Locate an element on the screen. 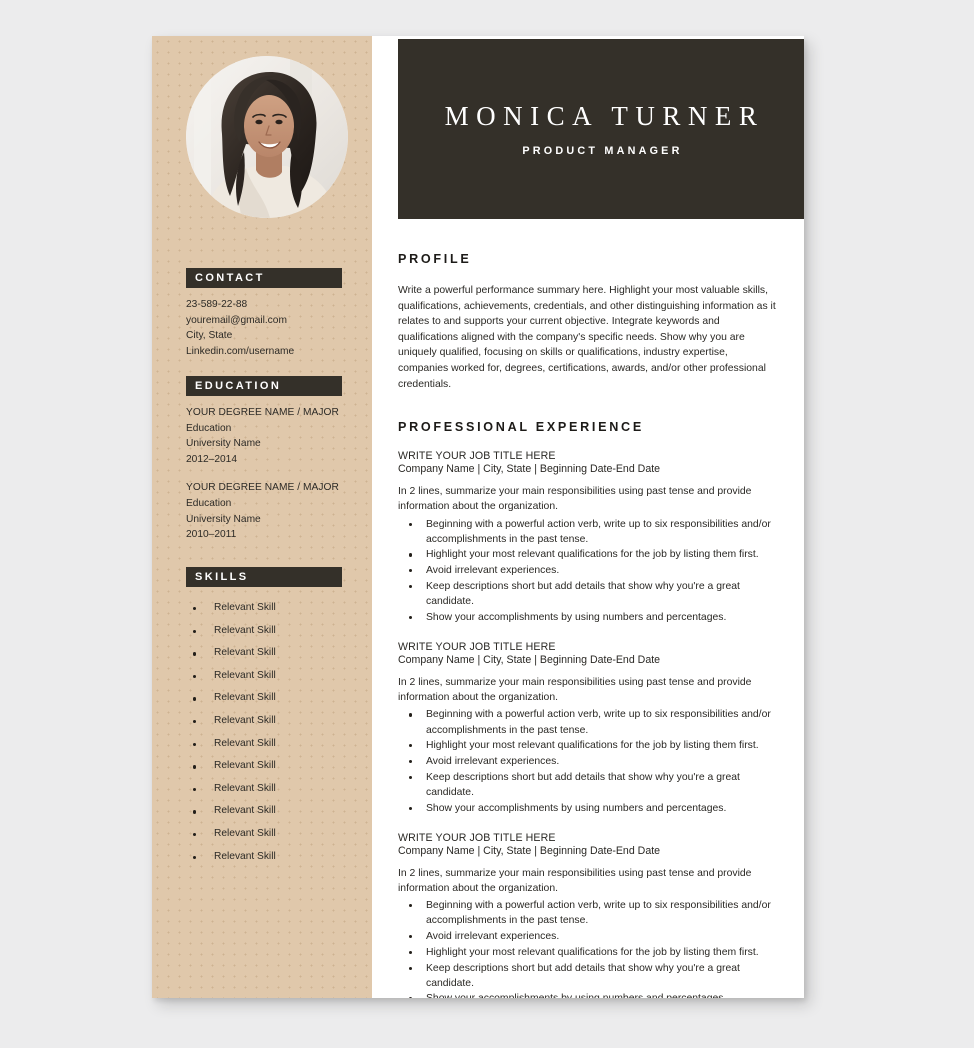 The width and height of the screenshot is (974, 1048). avatar is located at coordinates (267, 137).